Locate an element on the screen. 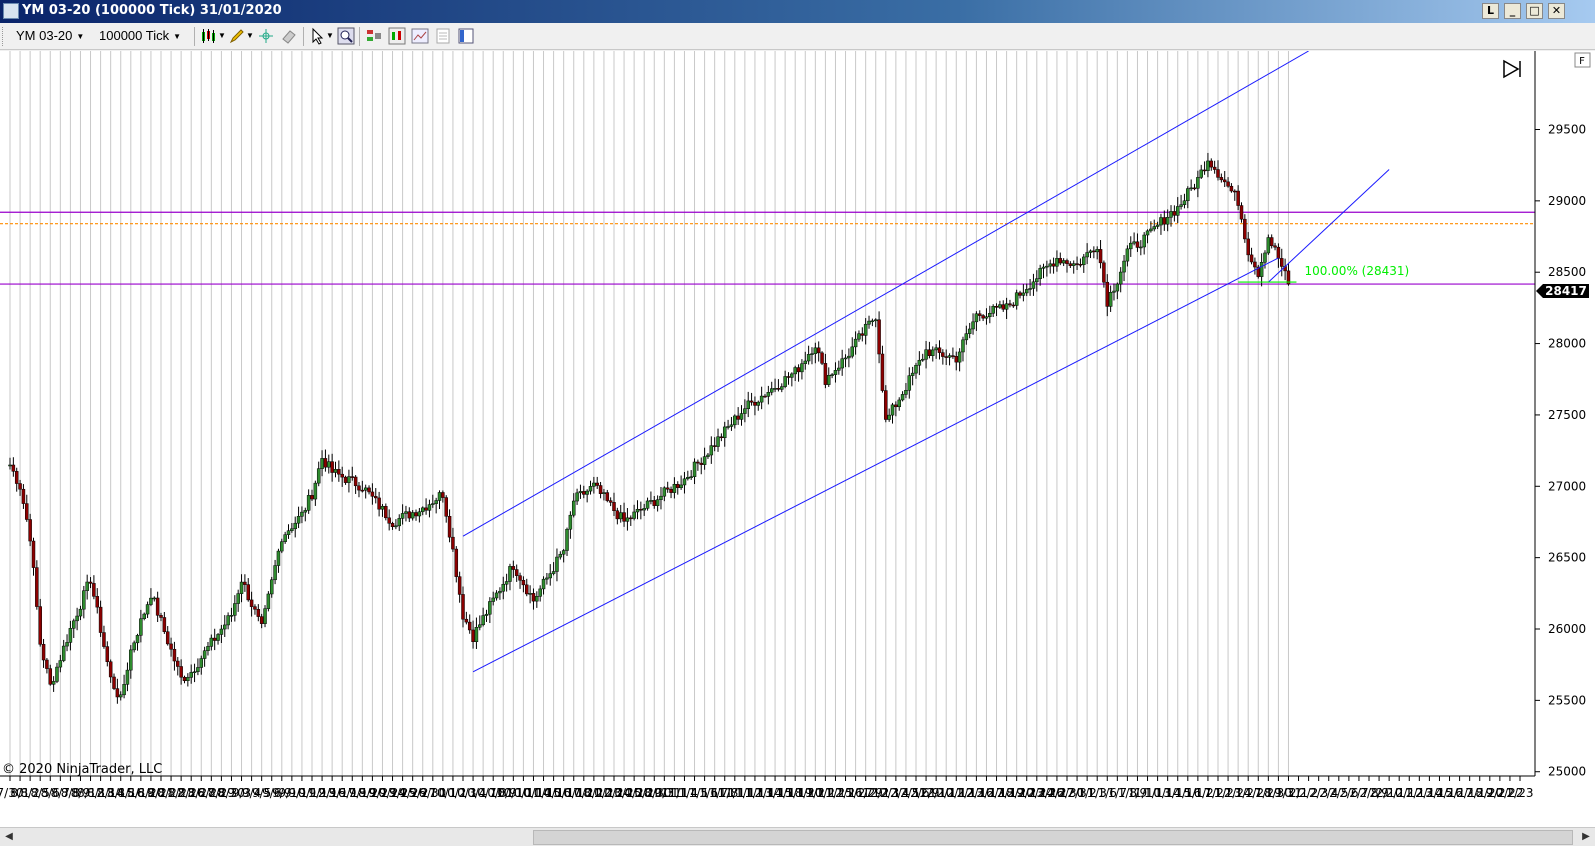 This screenshot has height=846, width=1595. link-button: L is located at coordinates (1490, 11).